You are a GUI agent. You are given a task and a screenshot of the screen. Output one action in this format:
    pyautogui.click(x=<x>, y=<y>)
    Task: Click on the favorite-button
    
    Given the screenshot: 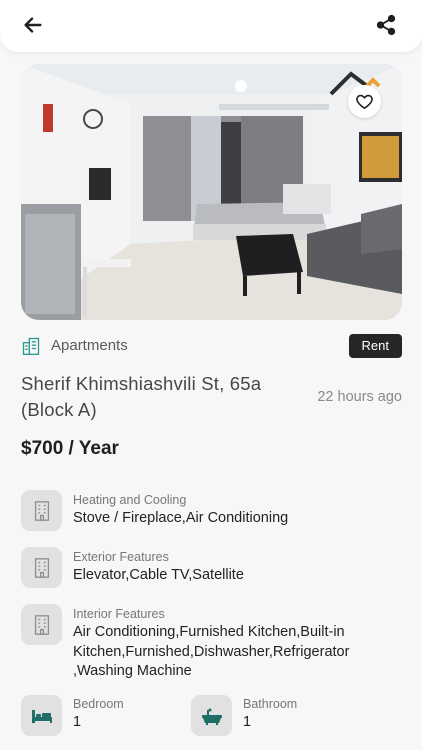 What is the action you would take?
    pyautogui.click(x=364, y=101)
    